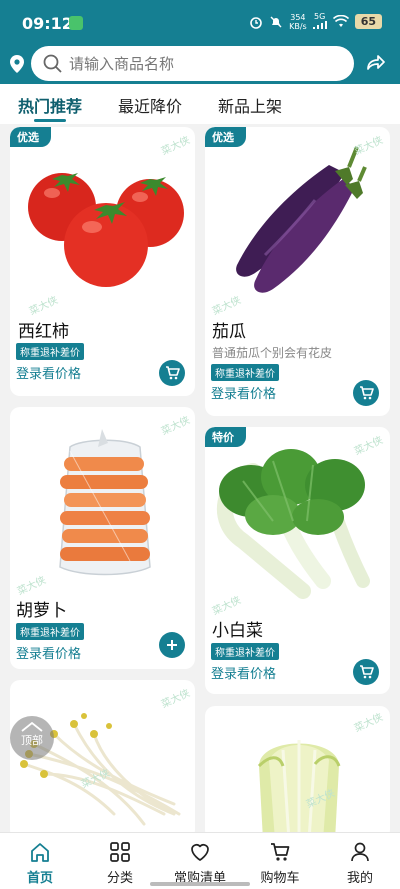 This screenshot has width=400, height=889. What do you see at coordinates (225, 437) in the screenshot?
I see `product-badge: 特价` at bounding box center [225, 437].